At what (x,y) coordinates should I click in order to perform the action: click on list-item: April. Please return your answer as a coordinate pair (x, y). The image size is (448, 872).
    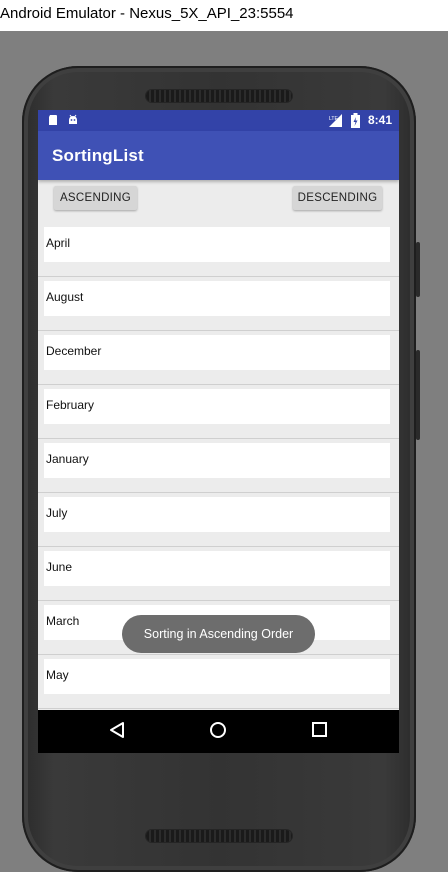
    Looking at the image, I should click on (218, 250).